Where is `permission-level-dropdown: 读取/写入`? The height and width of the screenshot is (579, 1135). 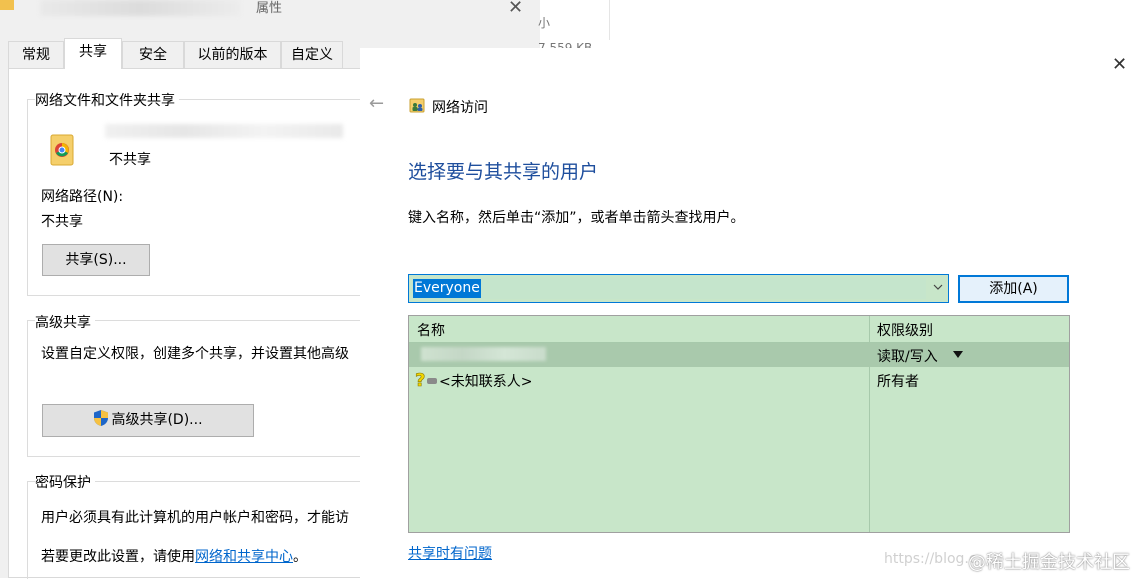
permission-level-dropdown: 读取/写入 is located at coordinates (907, 356).